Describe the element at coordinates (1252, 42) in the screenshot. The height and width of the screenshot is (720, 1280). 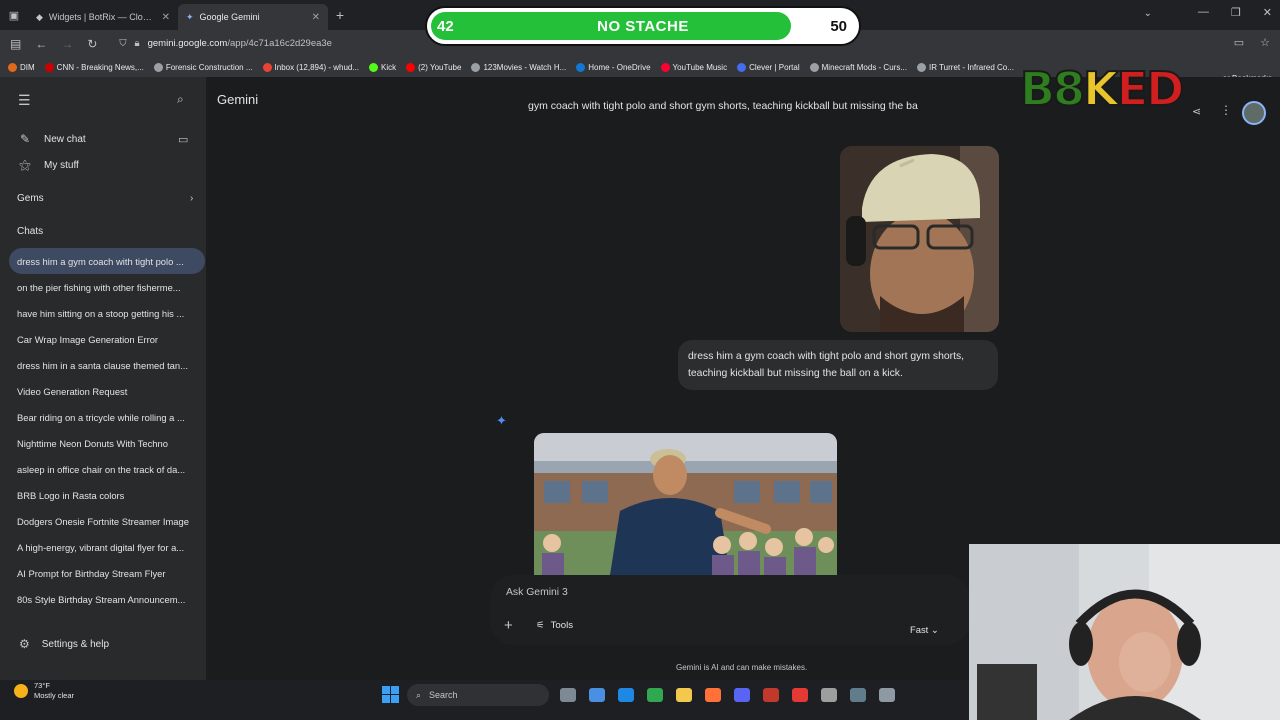
I see `toolbar-right-icons: ▭ ☆` at that location.